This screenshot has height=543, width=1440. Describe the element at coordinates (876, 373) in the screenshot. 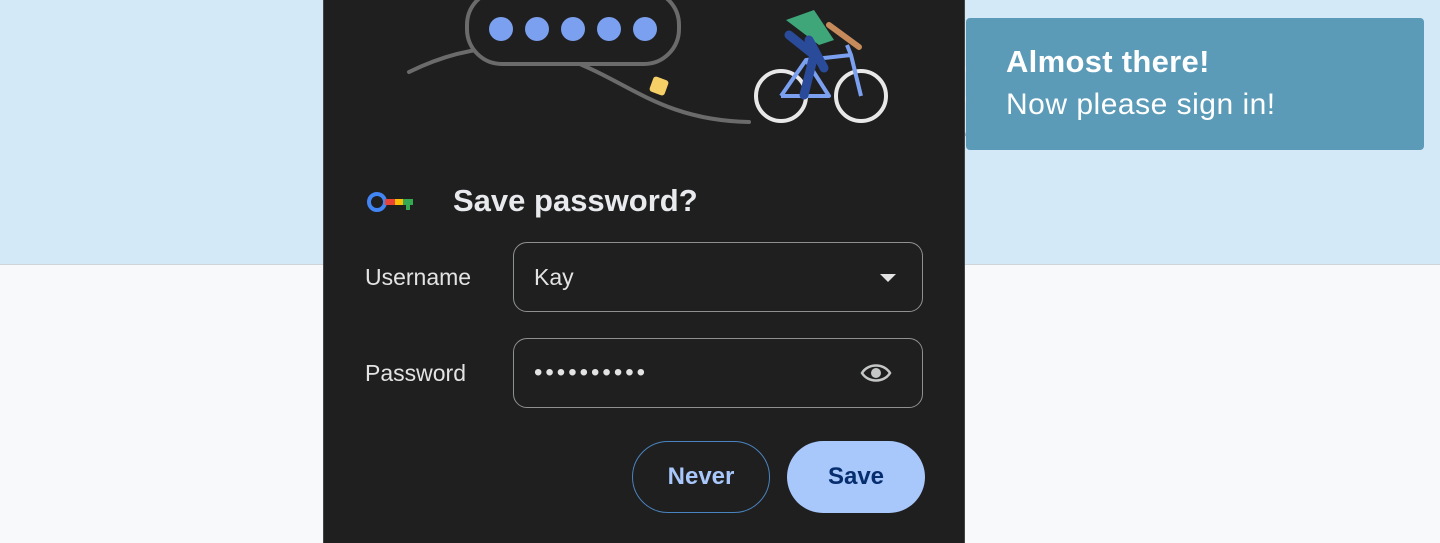

I see `eye-icon` at that location.